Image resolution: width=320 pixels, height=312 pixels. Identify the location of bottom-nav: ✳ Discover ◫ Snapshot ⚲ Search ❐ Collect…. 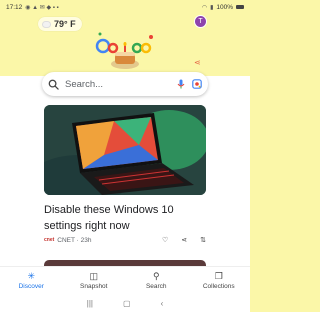
(125, 280).